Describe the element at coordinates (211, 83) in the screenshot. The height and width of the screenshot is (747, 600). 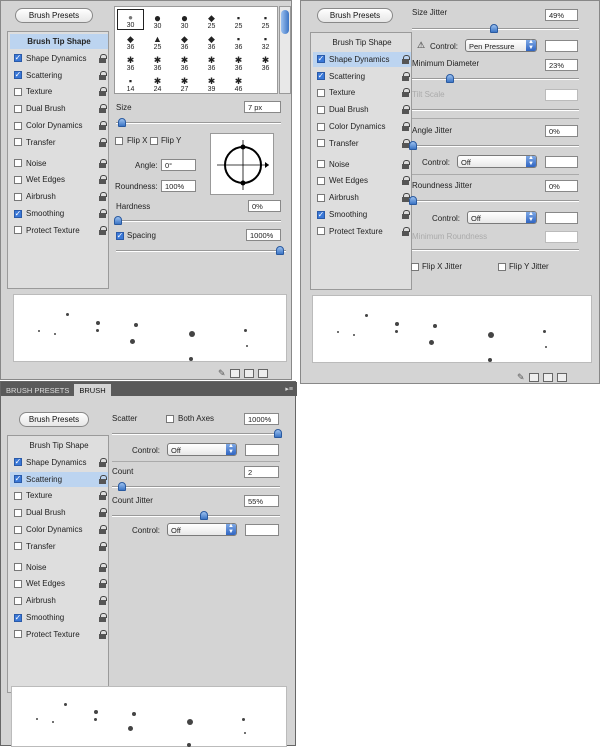
I see `brush-tip-cell: ✱ 39` at that location.